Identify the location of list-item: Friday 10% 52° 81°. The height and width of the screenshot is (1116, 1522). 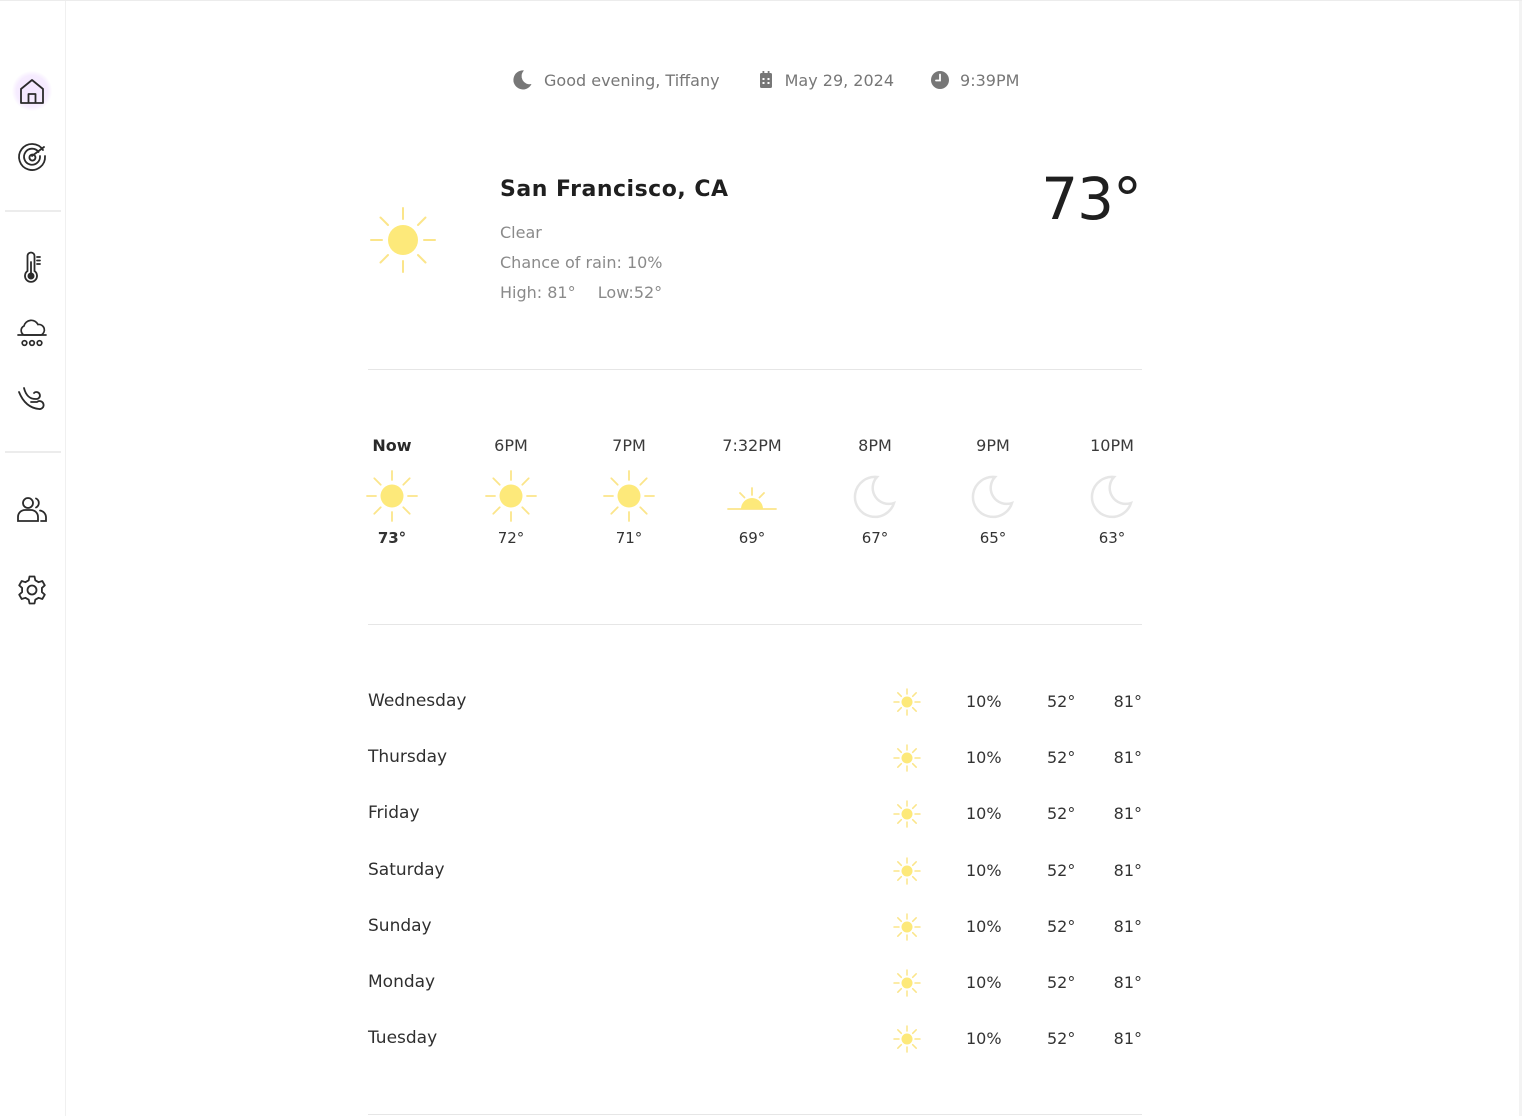
(755, 813).